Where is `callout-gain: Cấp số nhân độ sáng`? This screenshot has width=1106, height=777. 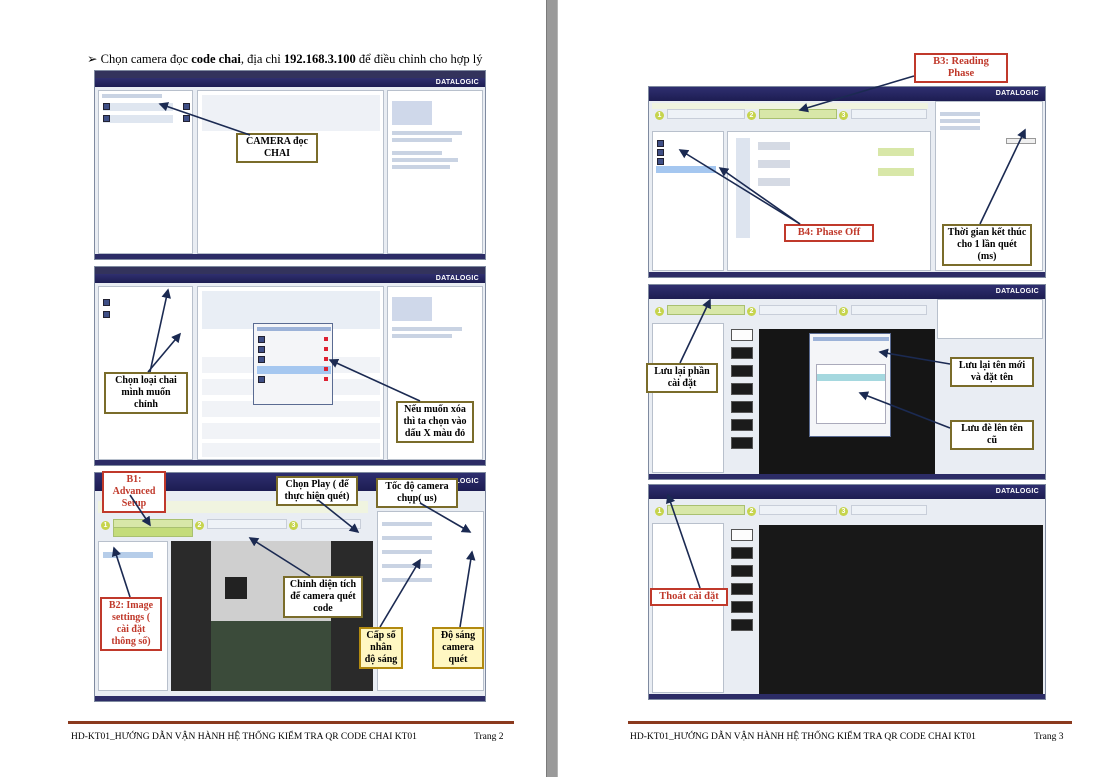 callout-gain: Cấp số nhân độ sáng is located at coordinates (381, 648).